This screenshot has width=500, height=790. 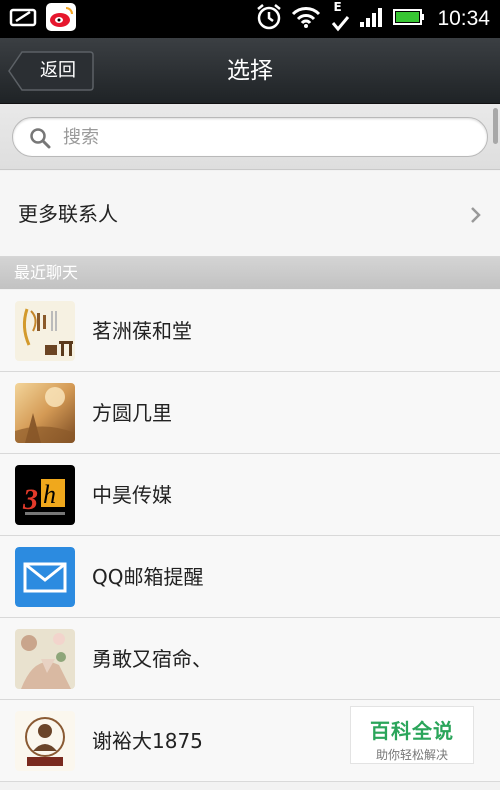 I want to click on chat-item: QQ邮箱提醒, so click(x=250, y=577).